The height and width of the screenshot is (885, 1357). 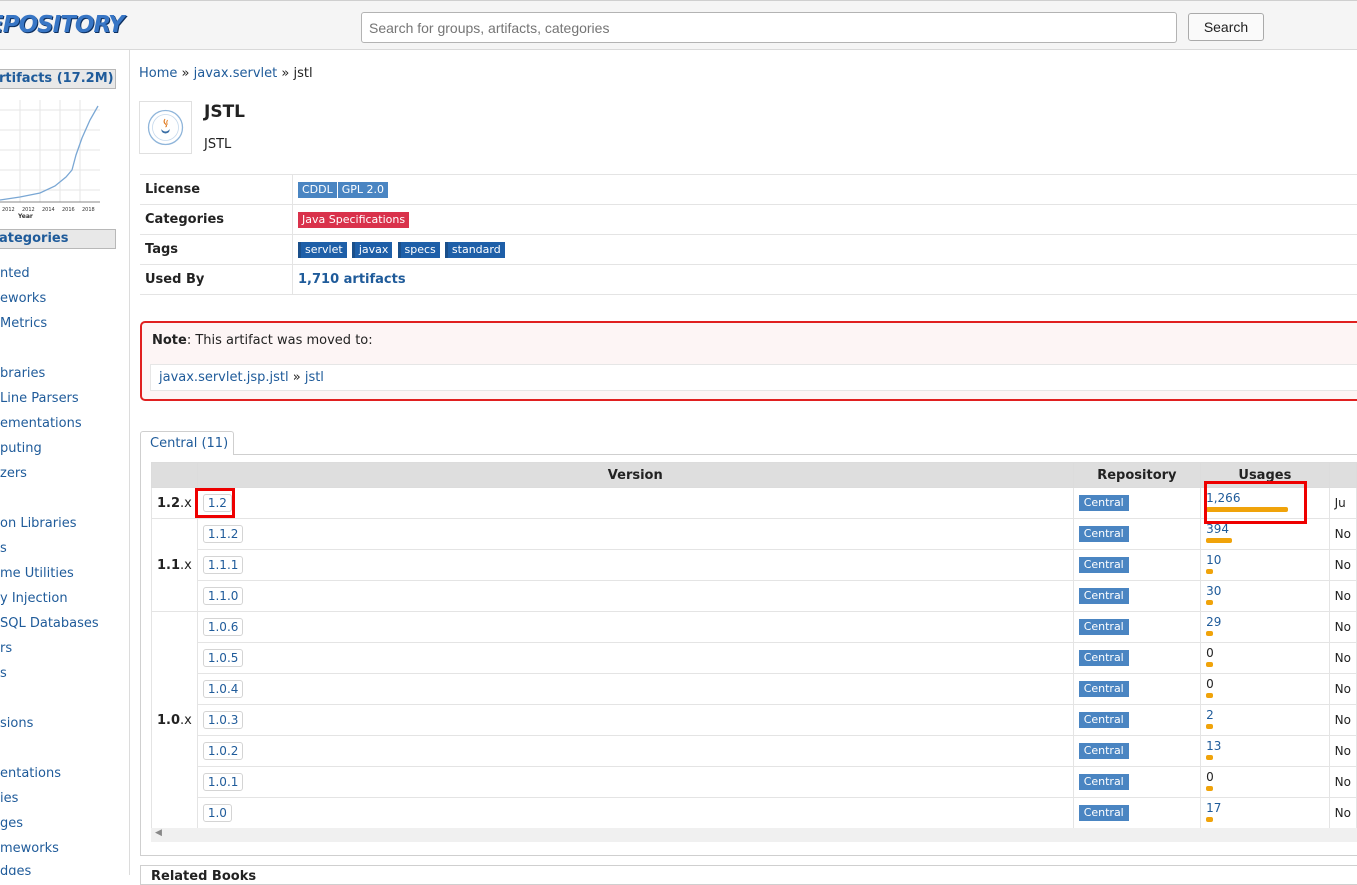 What do you see at coordinates (322, 250) in the screenshot?
I see `tag-badge: servlet` at bounding box center [322, 250].